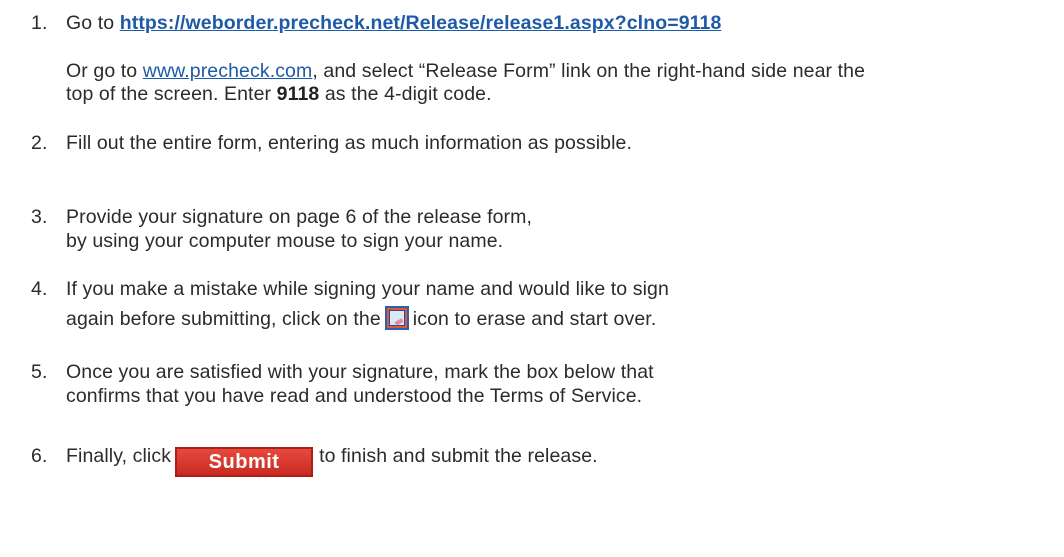 The height and width of the screenshot is (557, 1064). I want to click on step-1-text-before: Go to, so click(93, 23).